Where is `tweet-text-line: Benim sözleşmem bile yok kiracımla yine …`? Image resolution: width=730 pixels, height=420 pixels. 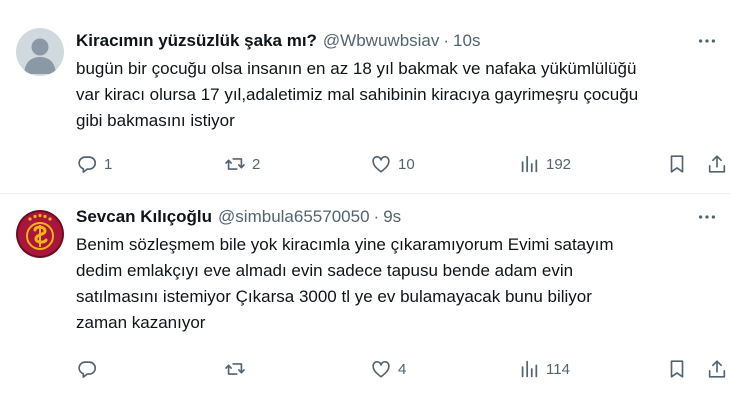 tweet-text-line: Benim sözleşmem bile yok kiracımla yine … is located at coordinates (345, 244).